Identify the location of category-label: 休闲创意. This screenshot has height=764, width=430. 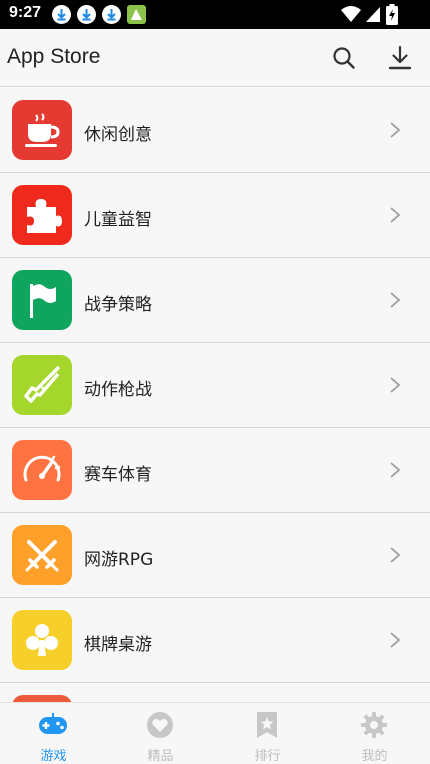
(118, 135).